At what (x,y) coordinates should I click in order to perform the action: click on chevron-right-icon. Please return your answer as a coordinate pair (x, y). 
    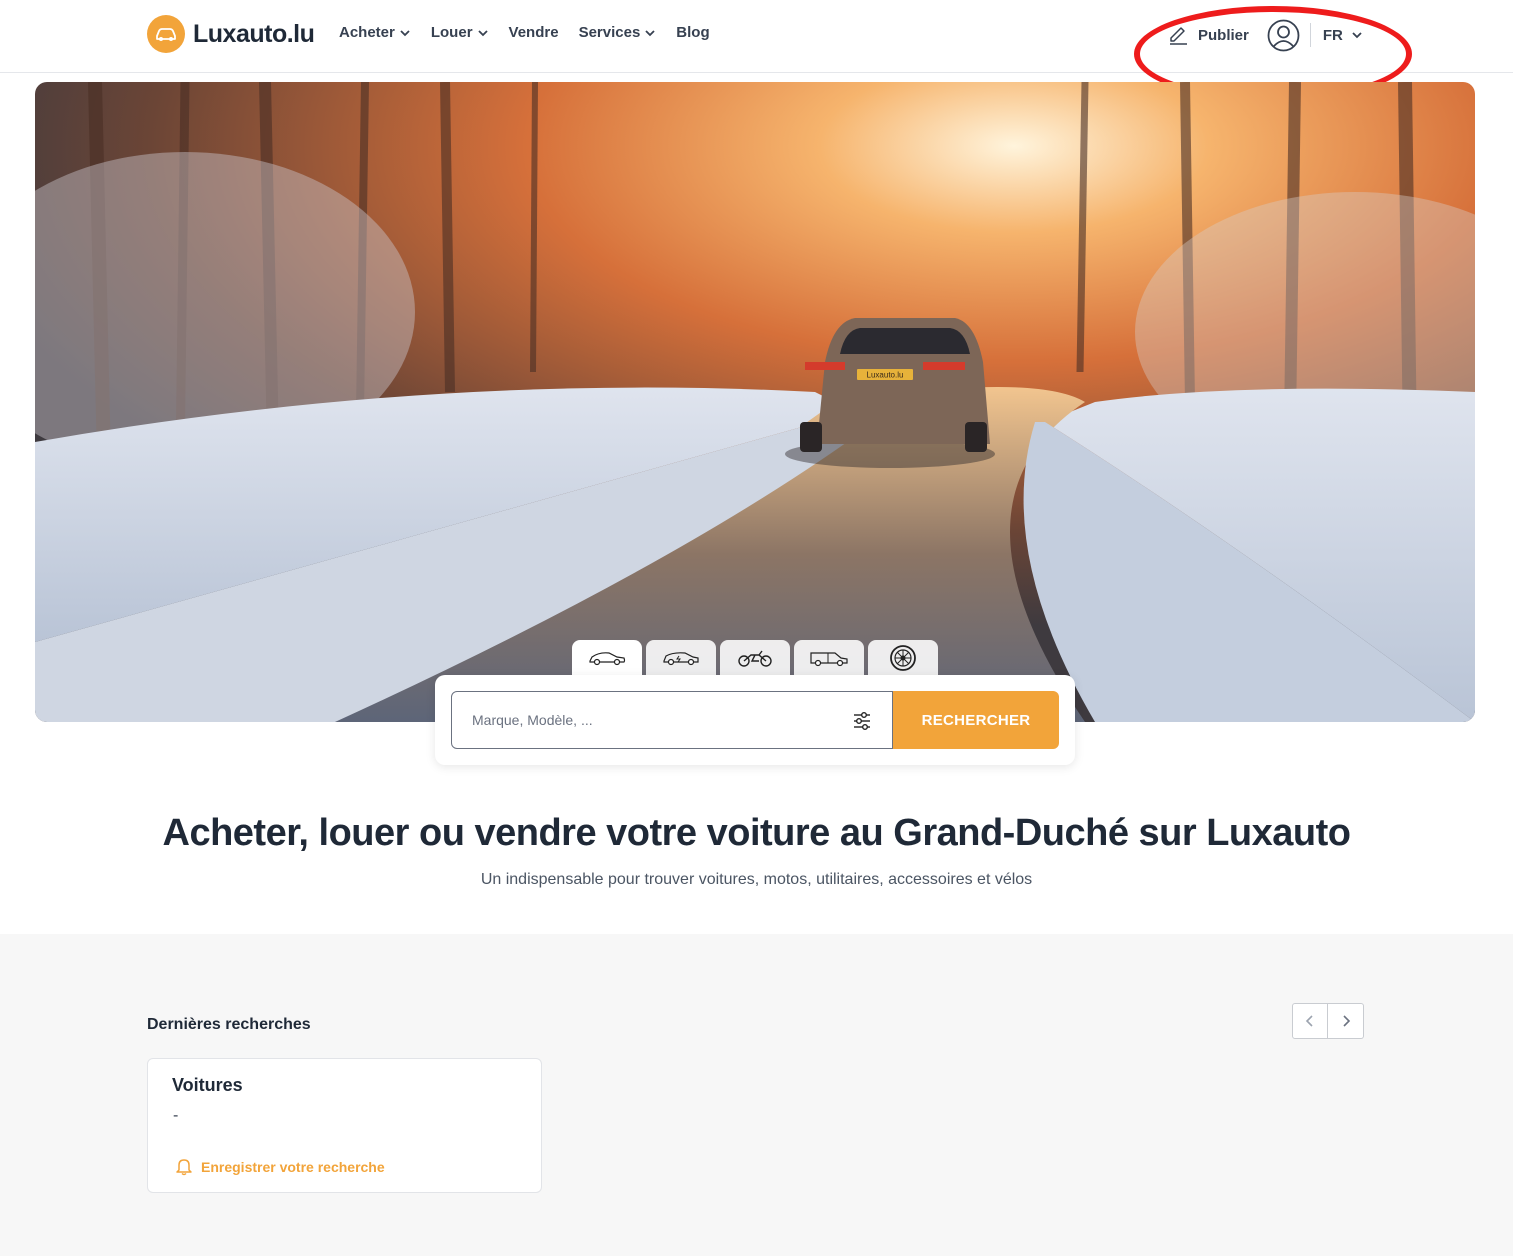
    Looking at the image, I should click on (1346, 1021).